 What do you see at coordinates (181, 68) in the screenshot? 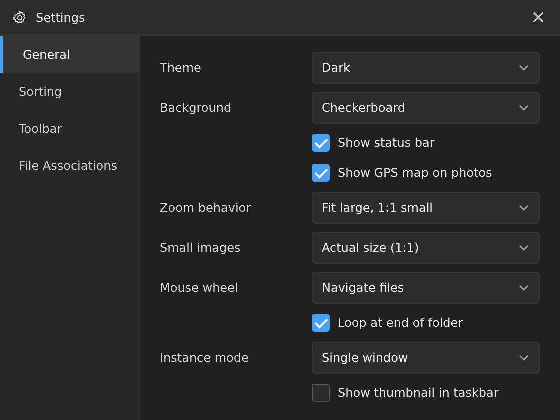
I see `setting-label: Theme` at bounding box center [181, 68].